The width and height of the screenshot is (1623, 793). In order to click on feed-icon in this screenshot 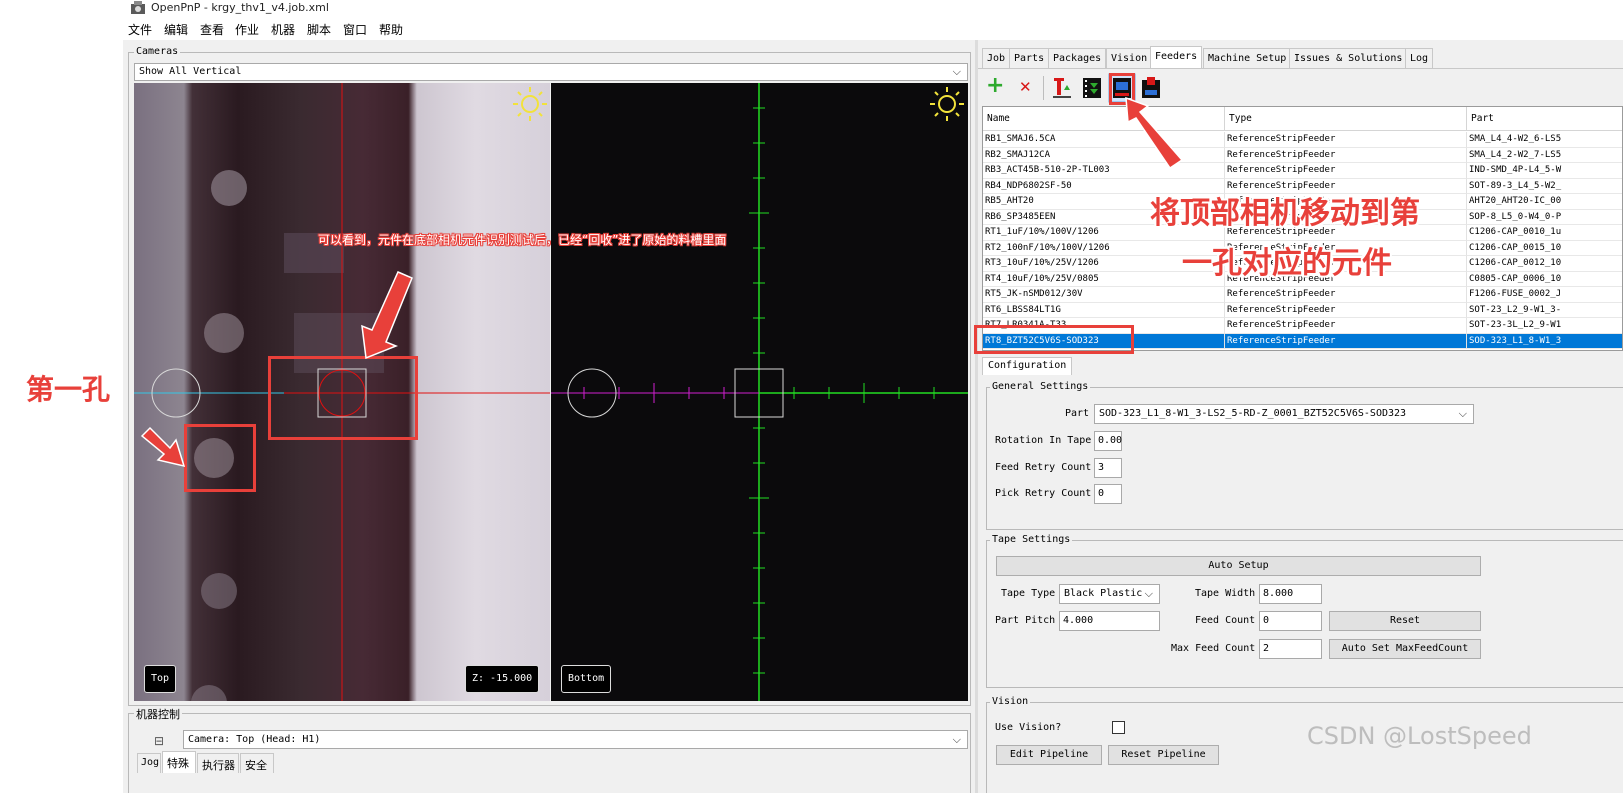, I will do `click(1092, 88)`.